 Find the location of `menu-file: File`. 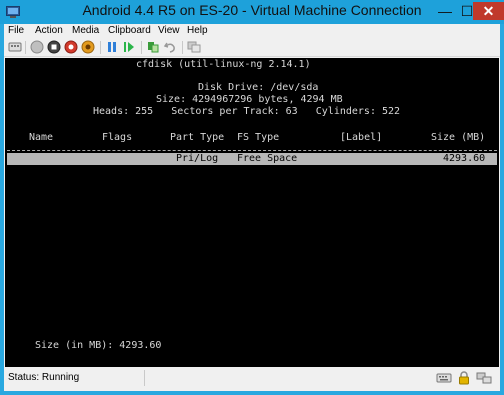

menu-file: File is located at coordinates (16, 30).